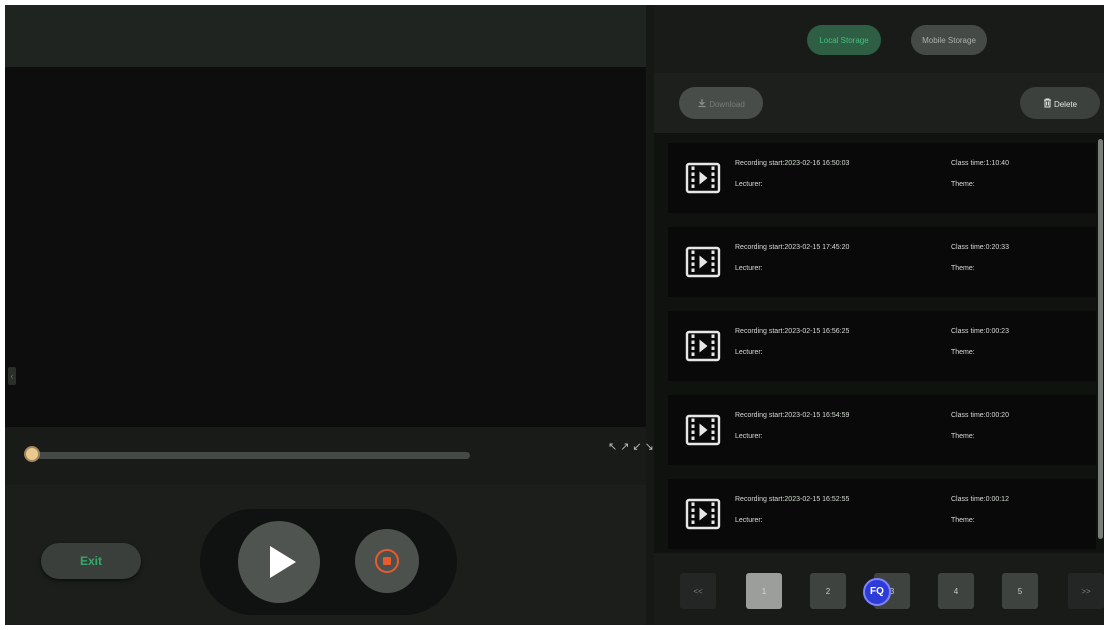 The height and width of the screenshot is (630, 1109). I want to click on side-collapse-handle: ‹, so click(12, 376).